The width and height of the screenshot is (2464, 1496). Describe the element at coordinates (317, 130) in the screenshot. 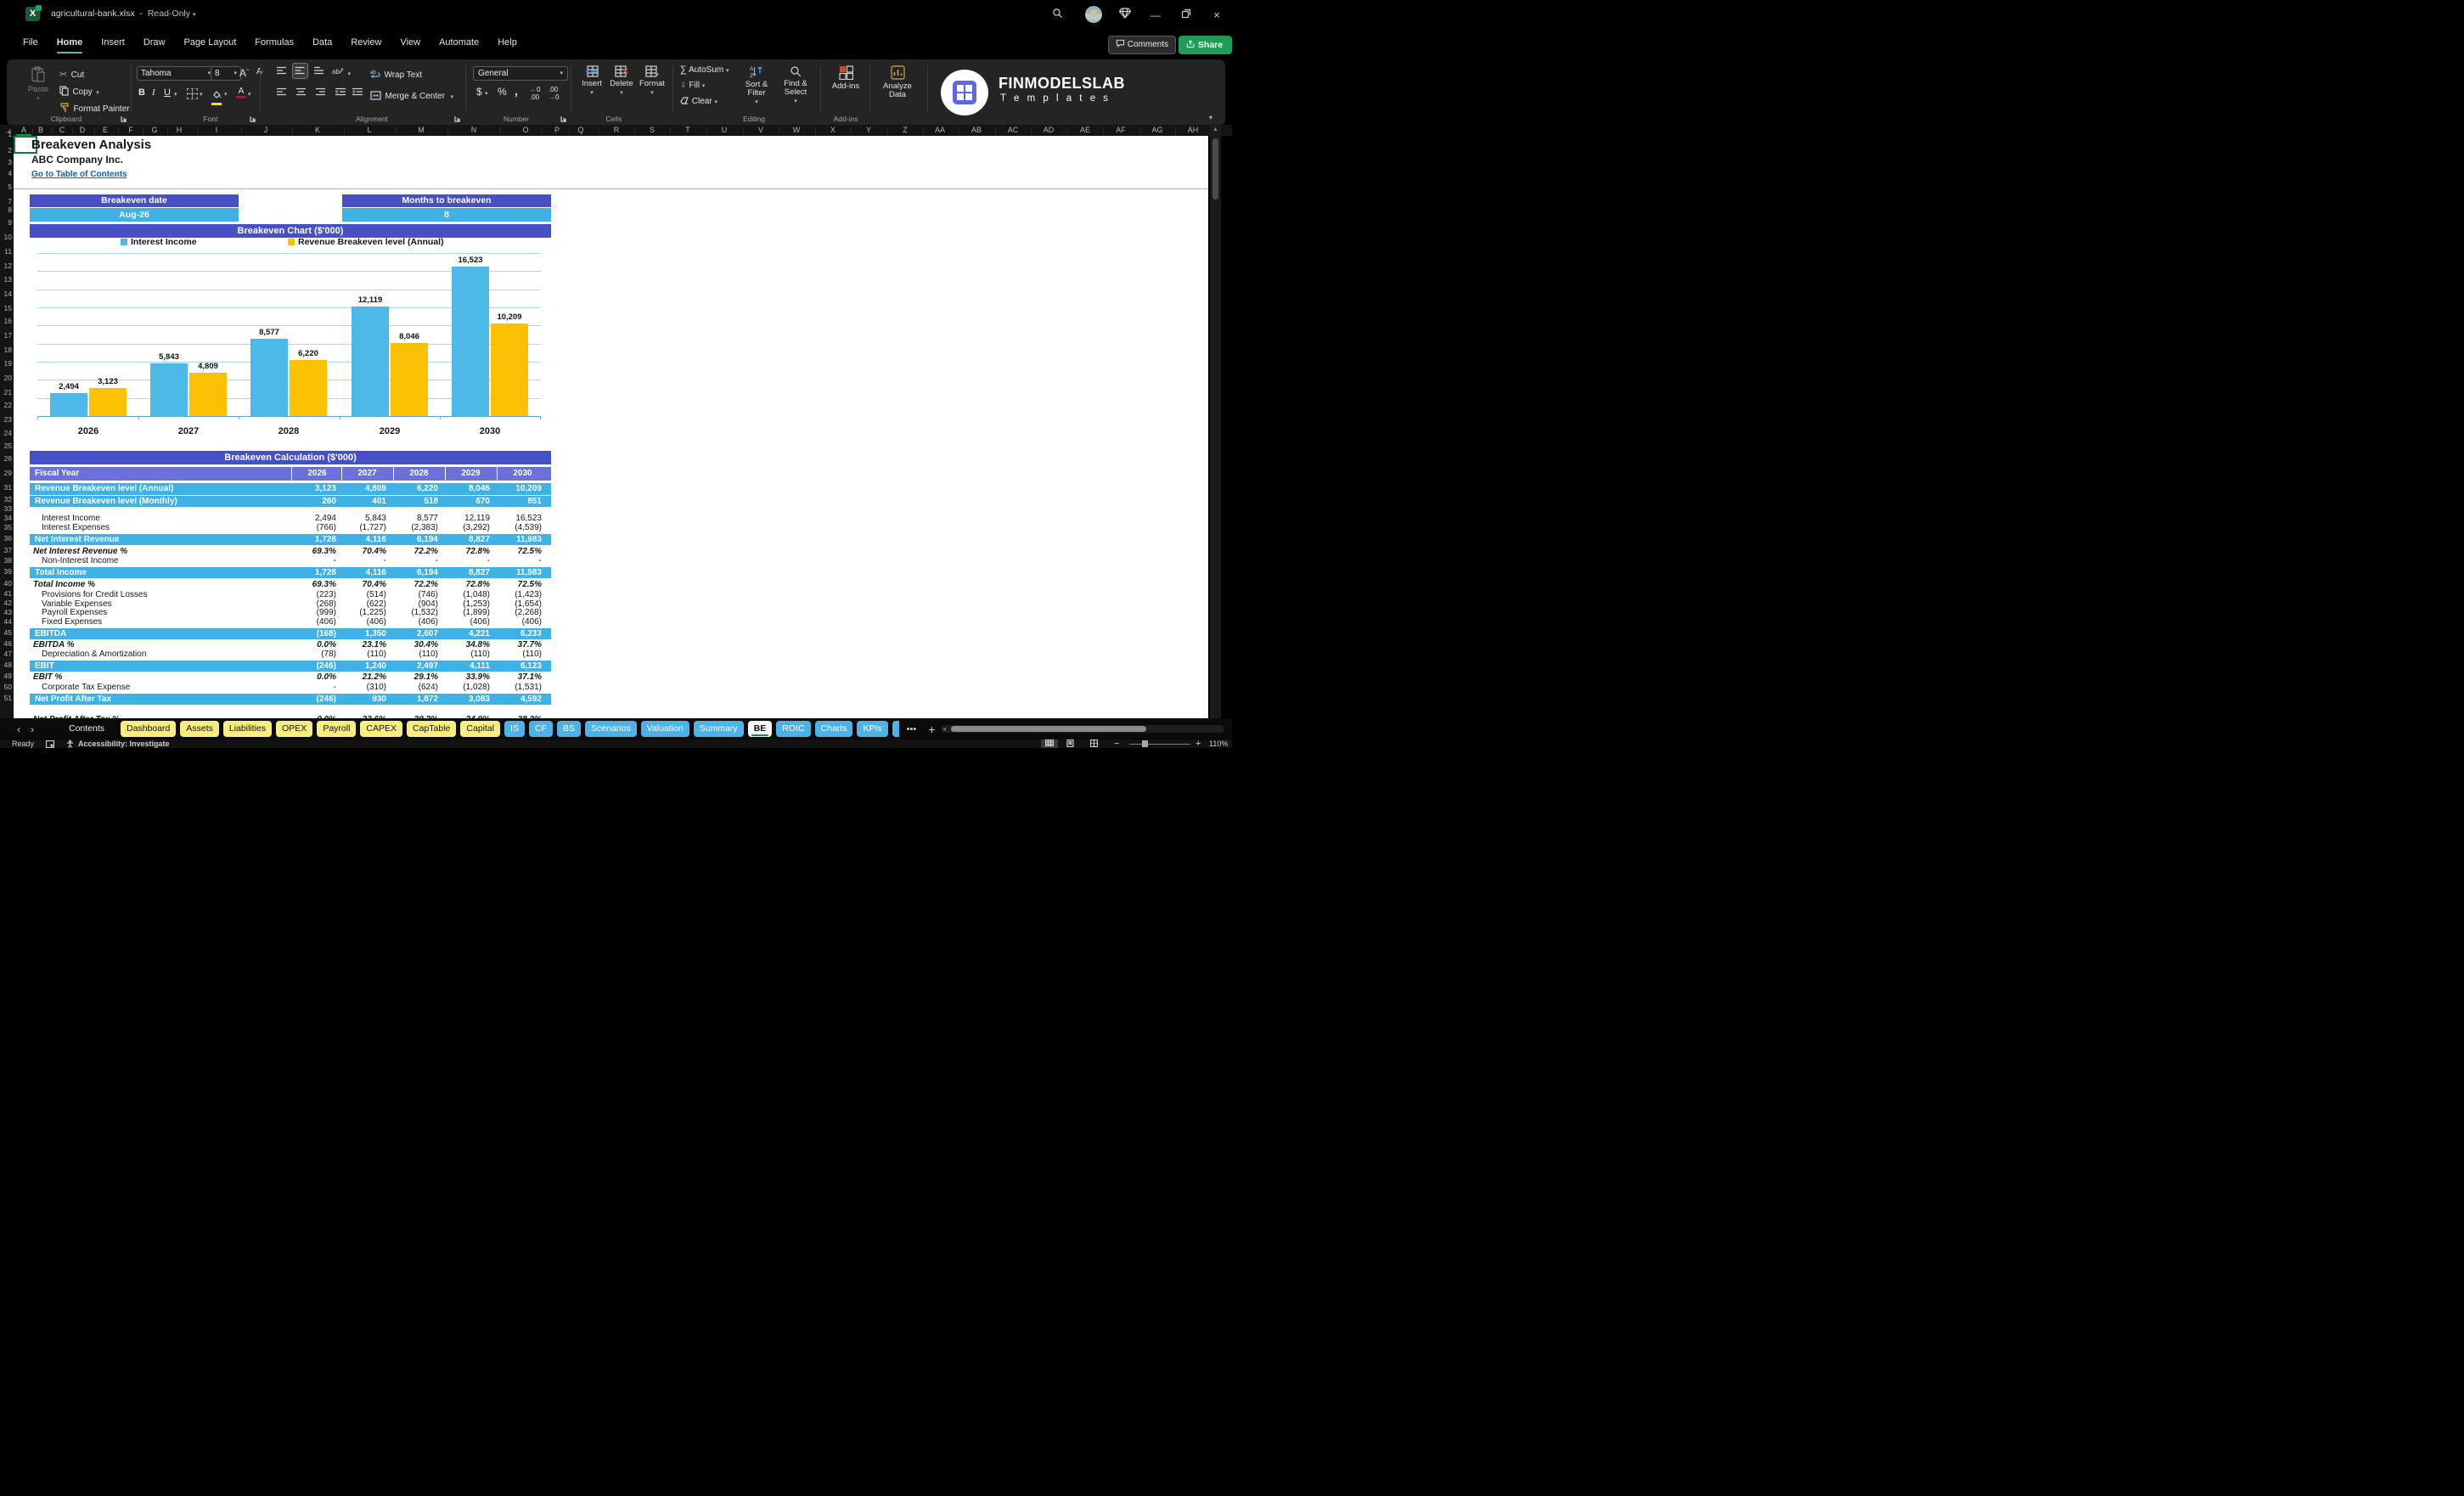

I see `column-header-K: K` at that location.